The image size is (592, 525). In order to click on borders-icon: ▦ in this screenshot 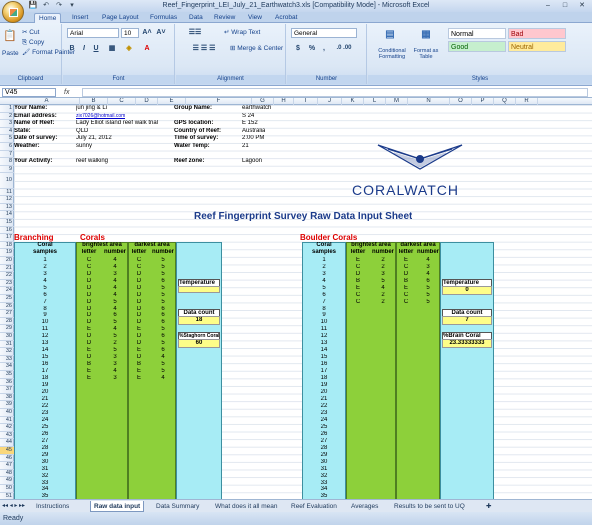, I will do `click(112, 48)`.